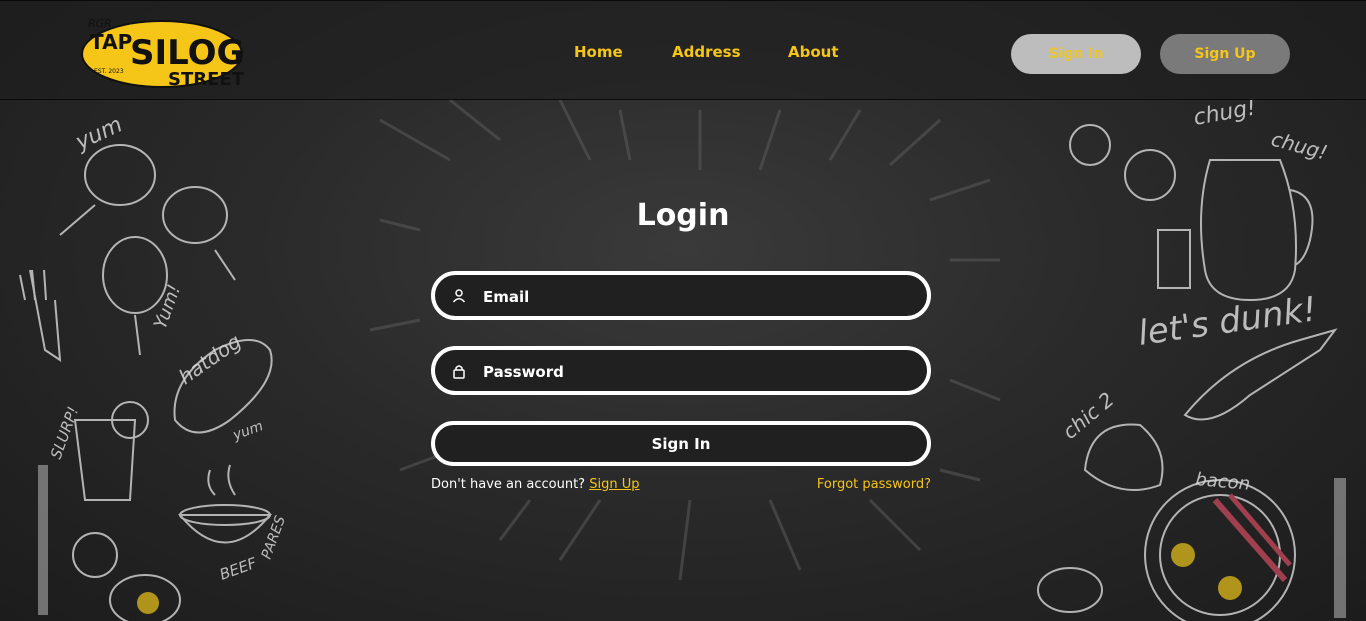 The image size is (1366, 621). Describe the element at coordinates (1088, 415) in the screenshot. I see `doodle-text-chic: chic 2` at that location.